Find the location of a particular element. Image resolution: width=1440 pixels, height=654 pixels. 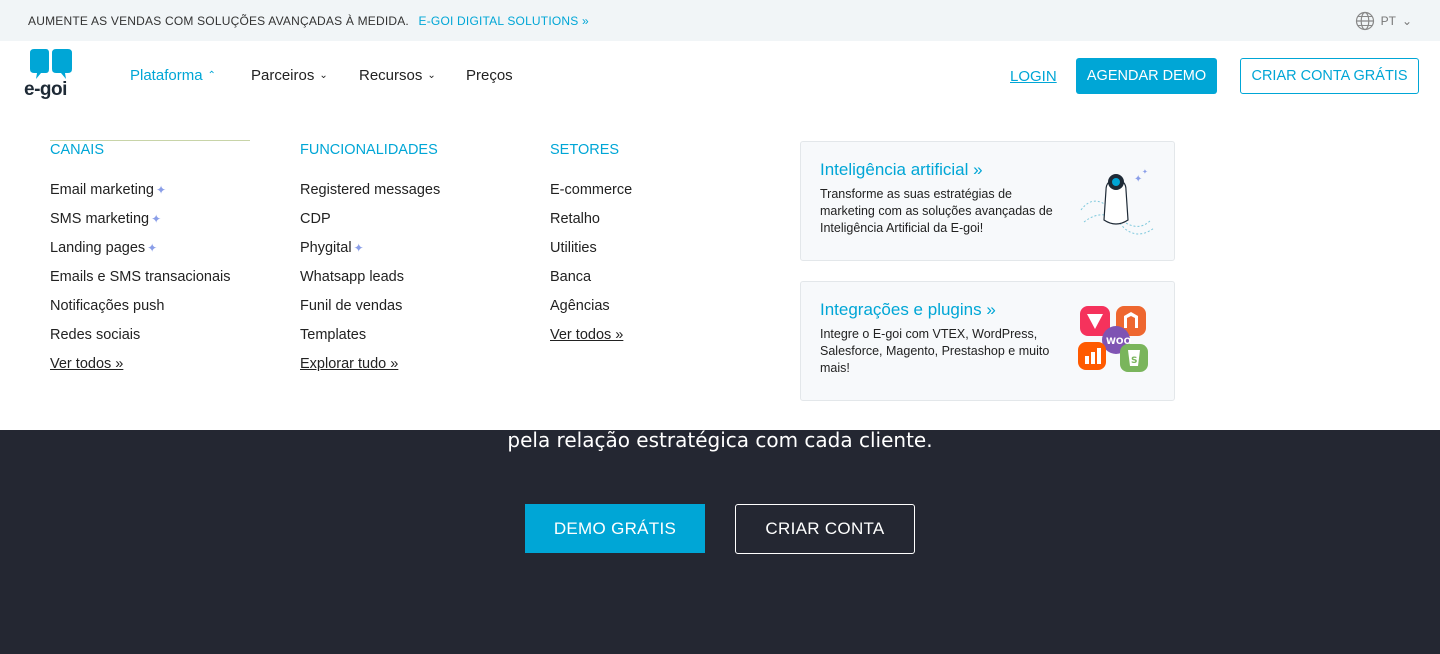

schedule-demo-button: AGENDAR DEMO is located at coordinates (1146, 76).